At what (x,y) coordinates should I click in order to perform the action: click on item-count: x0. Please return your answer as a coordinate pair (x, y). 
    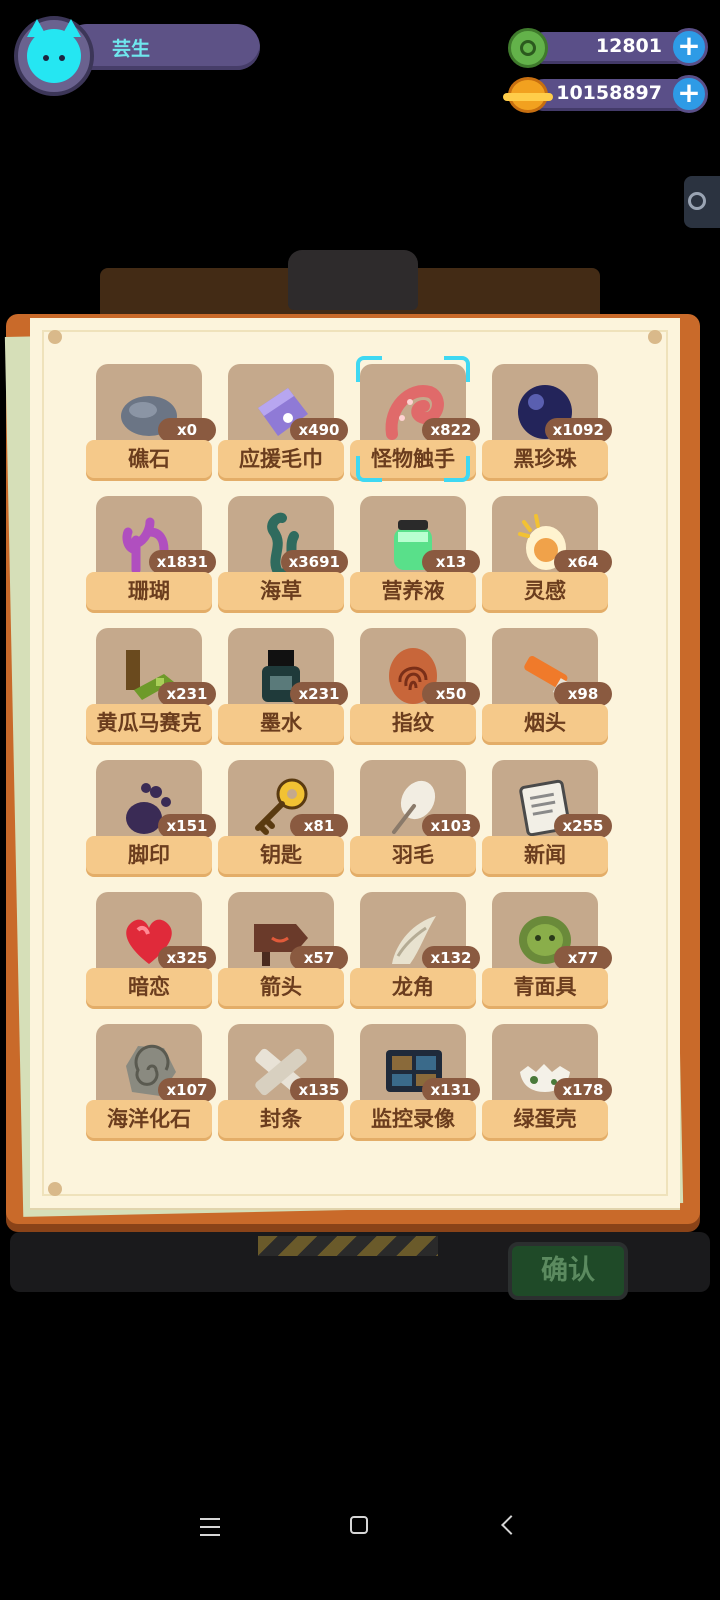
    Looking at the image, I should click on (187, 430).